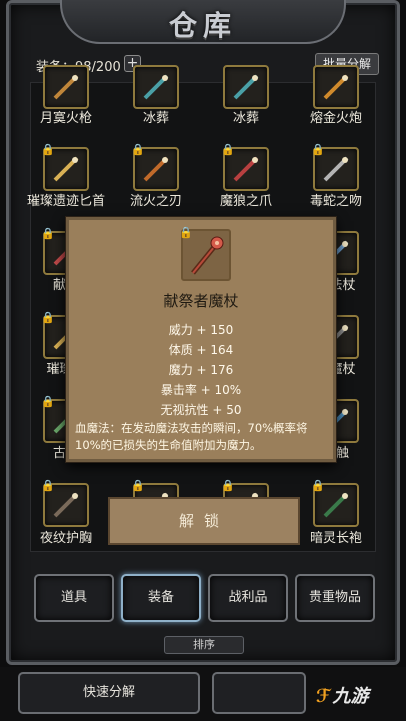 This screenshot has height=721, width=406. I want to click on item-name: 璀璨遗迹匕首, so click(65, 201).